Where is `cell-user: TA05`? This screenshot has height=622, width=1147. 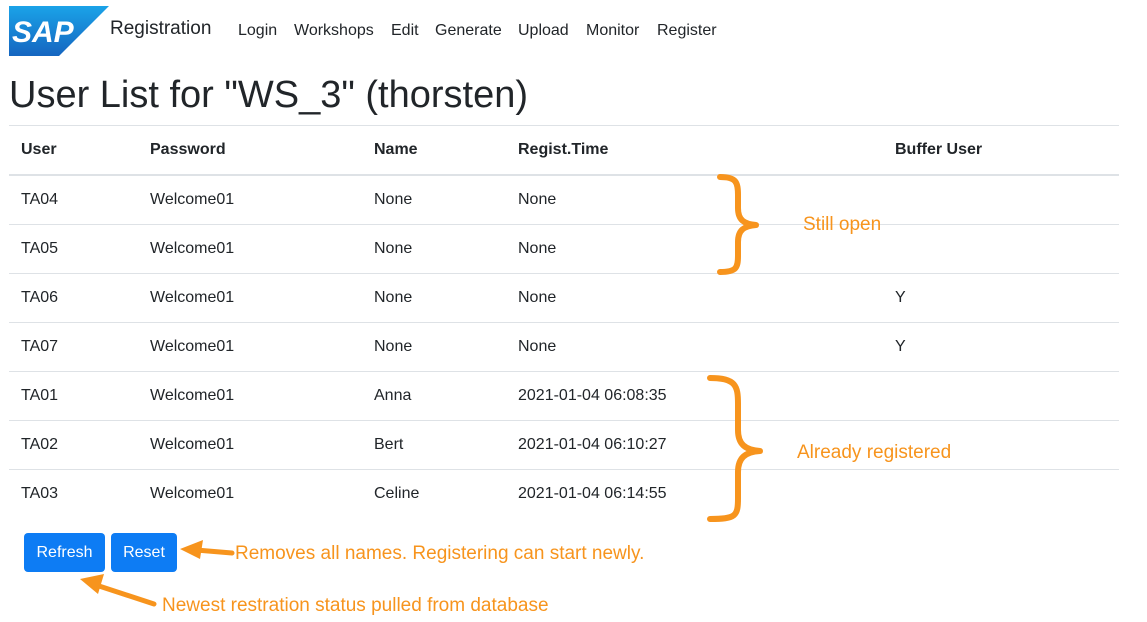
cell-user: TA05 is located at coordinates (73, 249).